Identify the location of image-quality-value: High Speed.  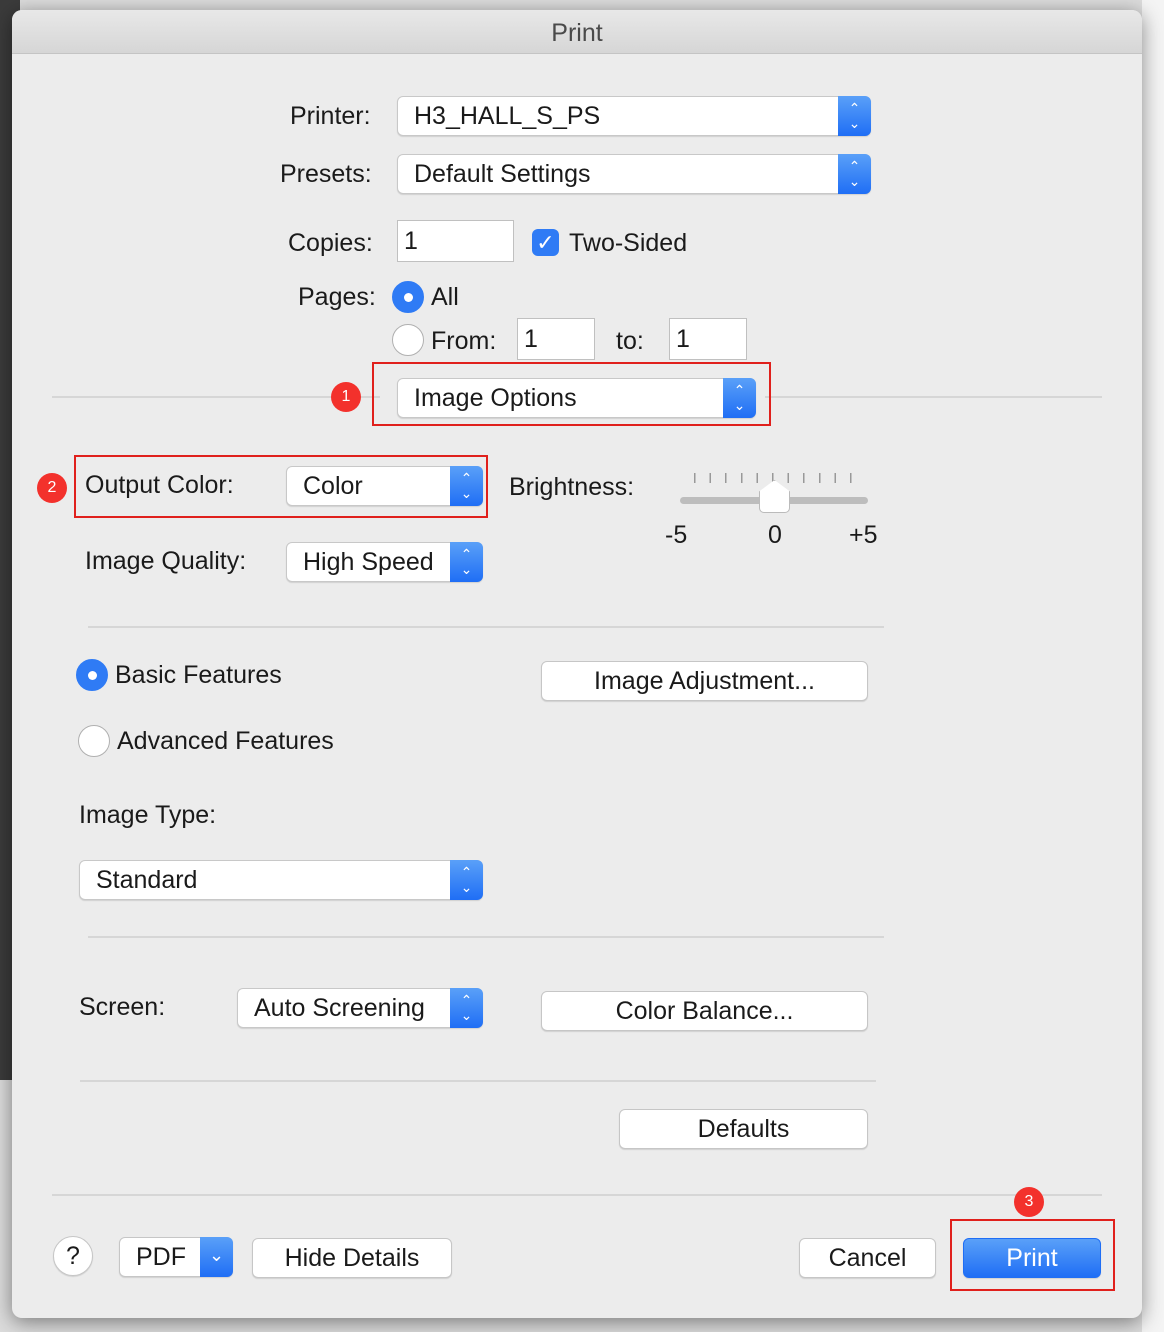
(368, 562).